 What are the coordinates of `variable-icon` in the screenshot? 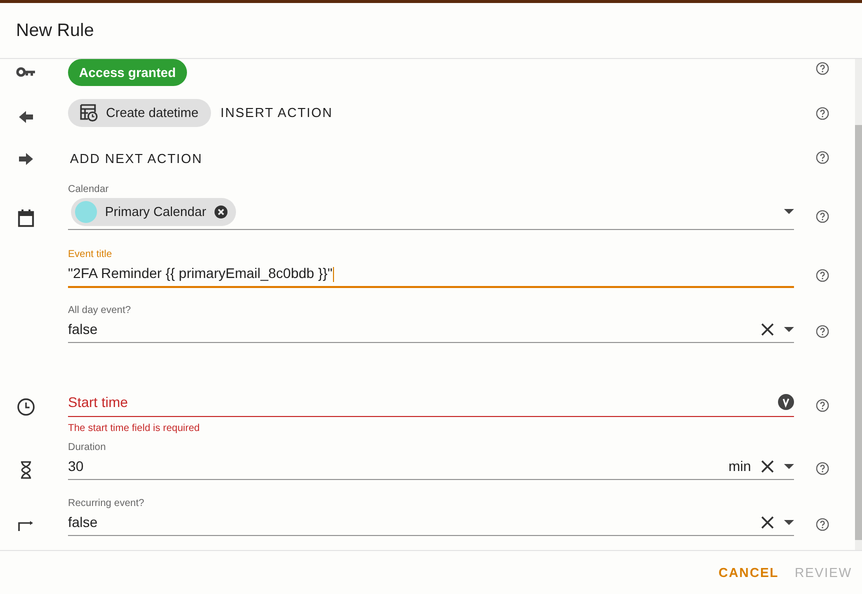 It's located at (786, 402).